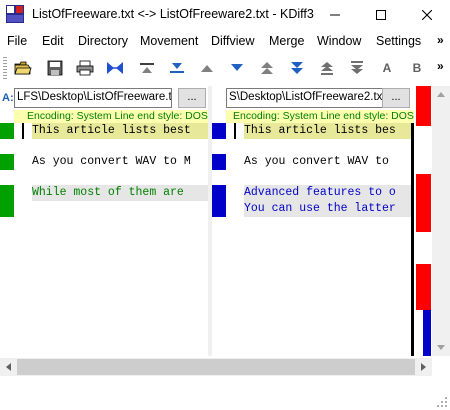  Describe the element at coordinates (15, 14) in the screenshot. I see `kdiff3-app-icon` at that location.